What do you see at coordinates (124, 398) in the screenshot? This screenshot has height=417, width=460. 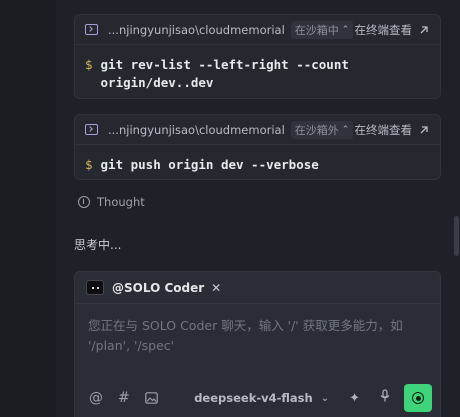 I see `hash-icon: #` at bounding box center [124, 398].